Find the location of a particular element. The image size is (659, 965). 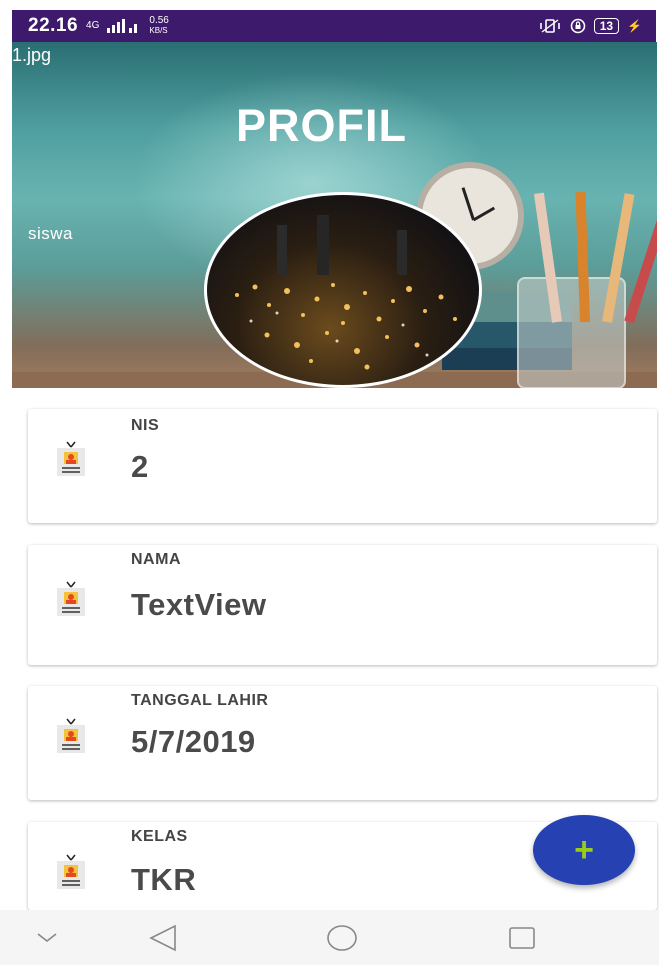

user-role: siswa is located at coordinates (51, 233).